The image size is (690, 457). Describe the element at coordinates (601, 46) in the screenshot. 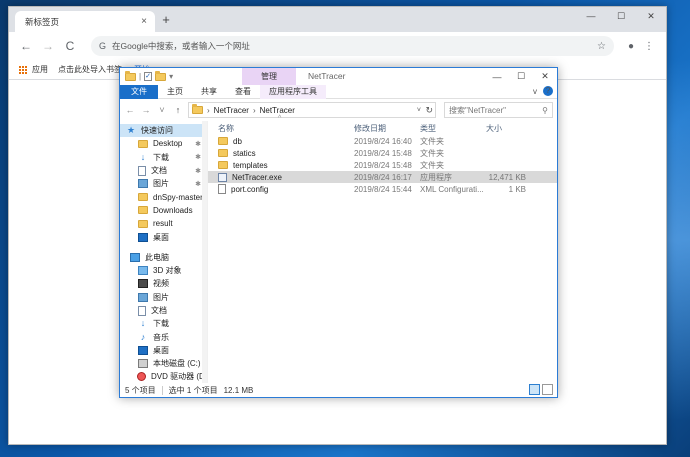

I see `bookmark-star-icon: ☆` at that location.